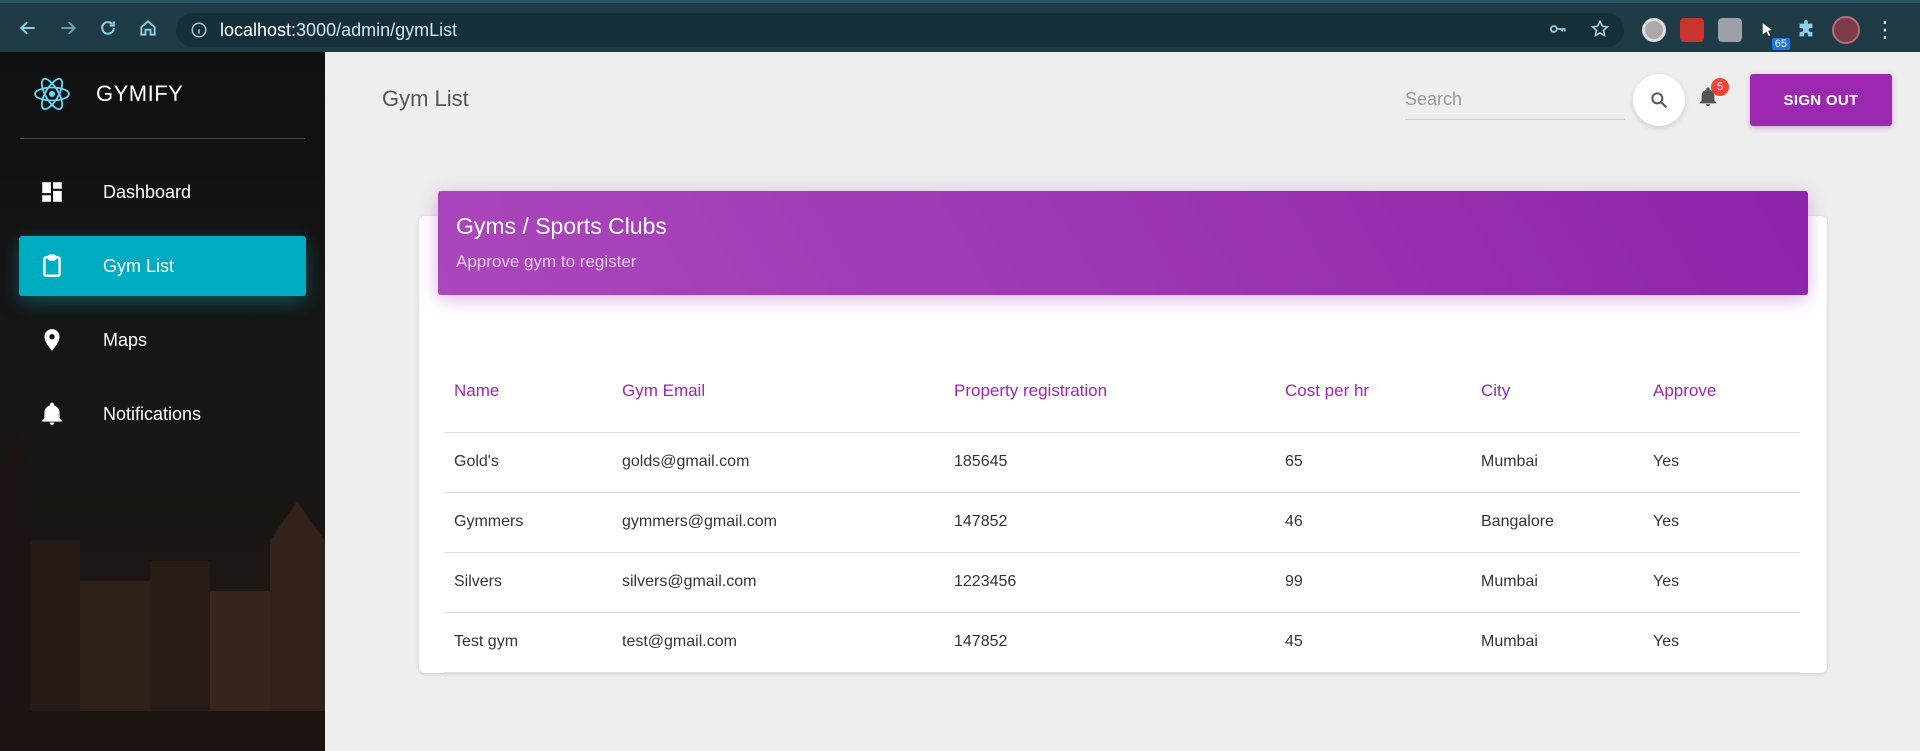  What do you see at coordinates (1720, 87) in the screenshot?
I see `notification-count-badge: 5` at bounding box center [1720, 87].